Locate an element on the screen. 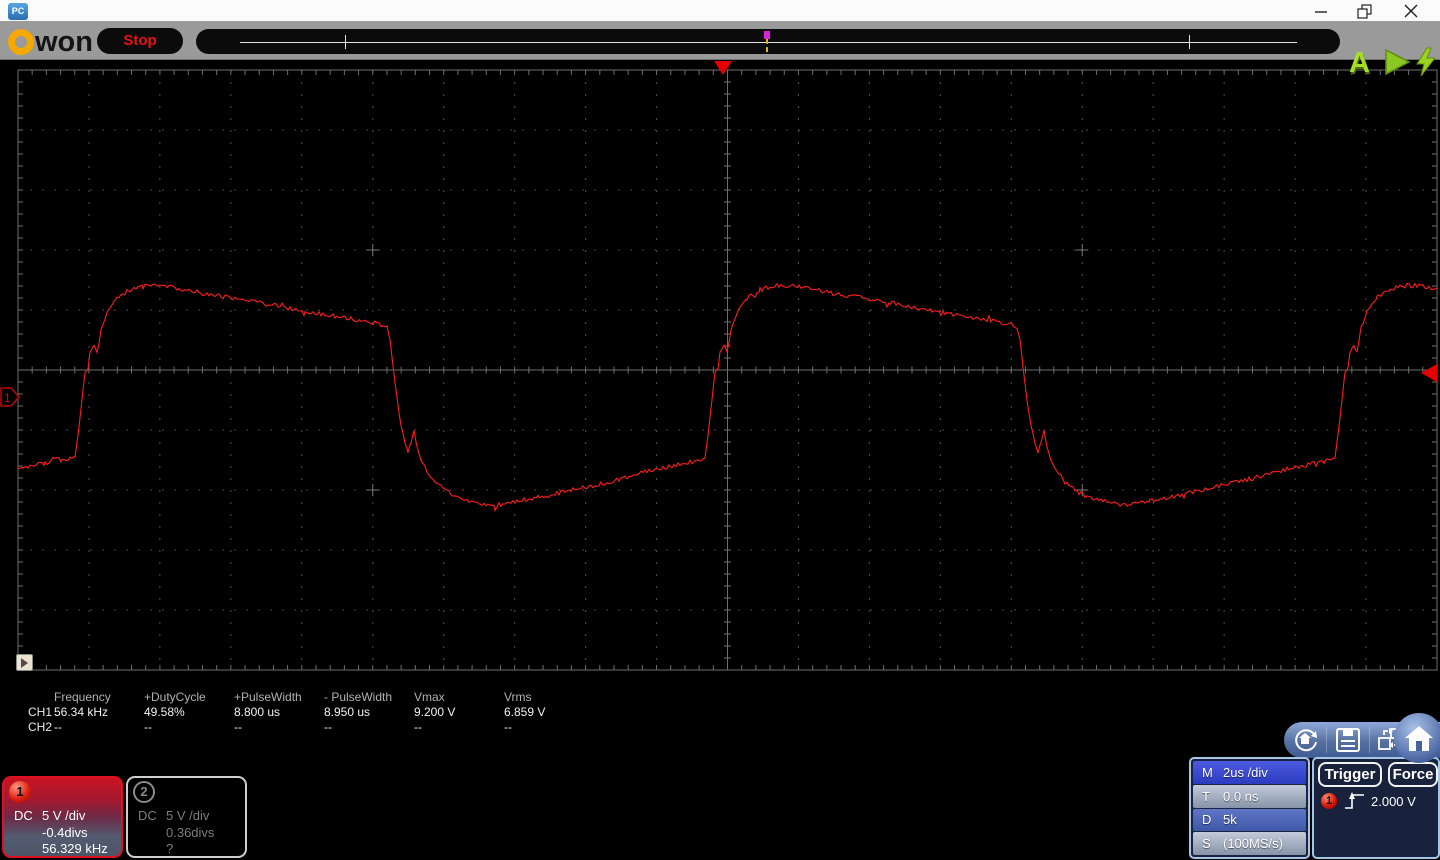  expand-button is located at coordinates (24, 662).